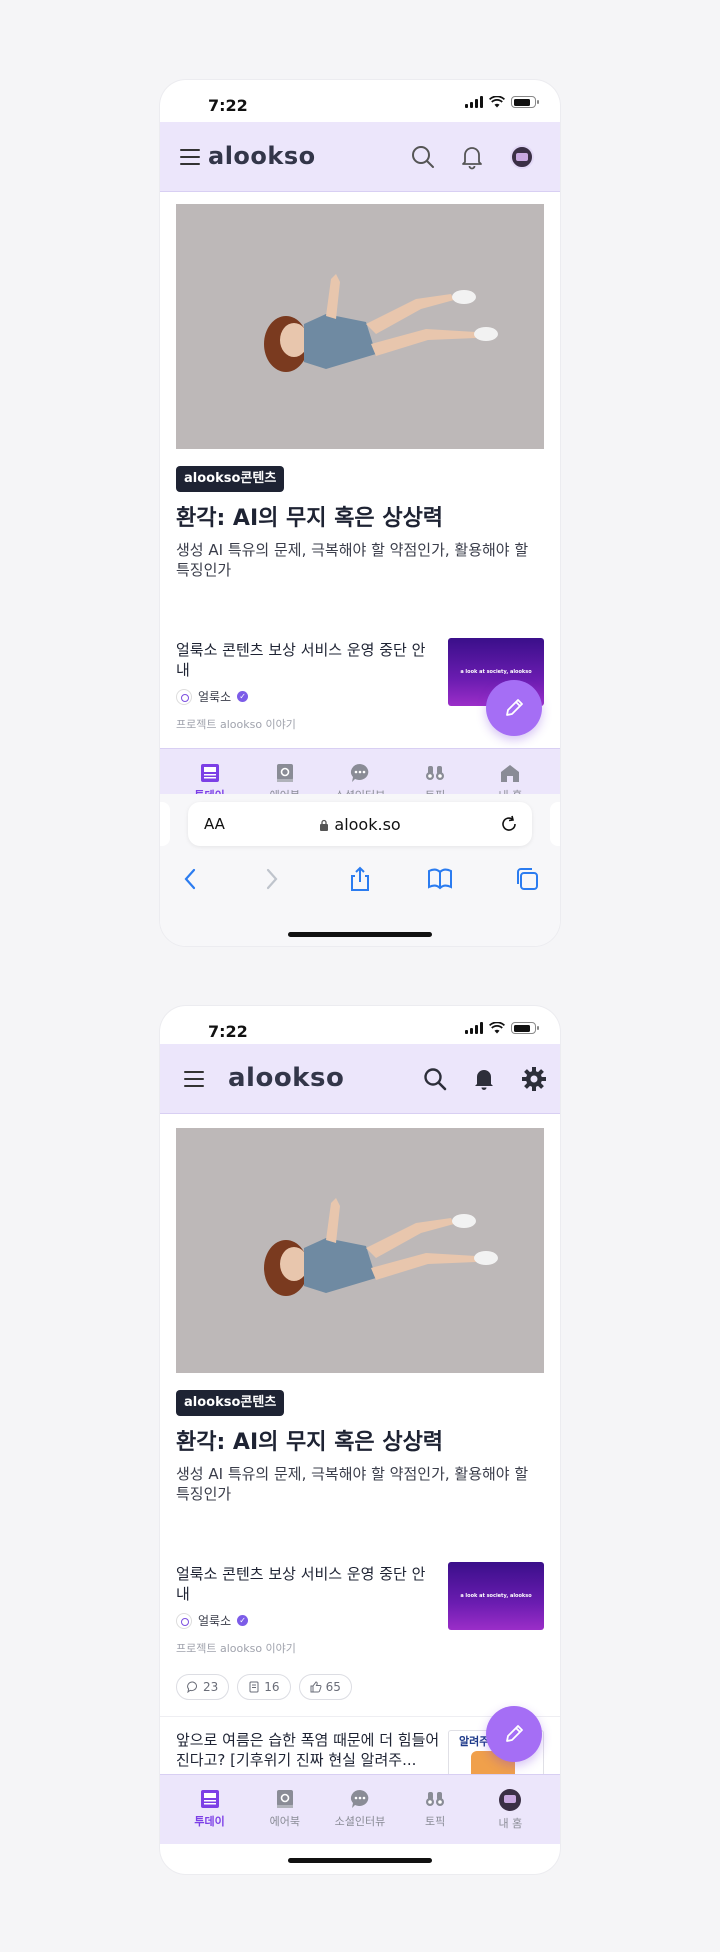  I want to click on tab-topic: 토픽, so click(435, 1809).